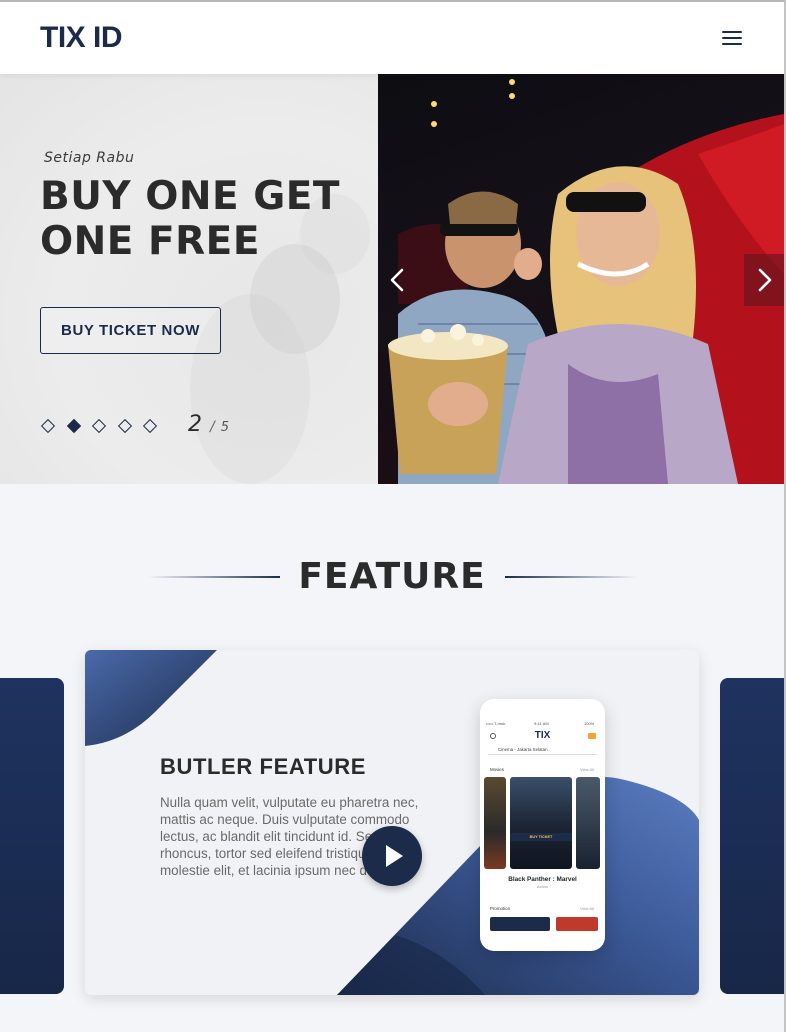 This screenshot has height=1032, width=786. Describe the element at coordinates (493, 736) in the screenshot. I see `user-icon` at that location.